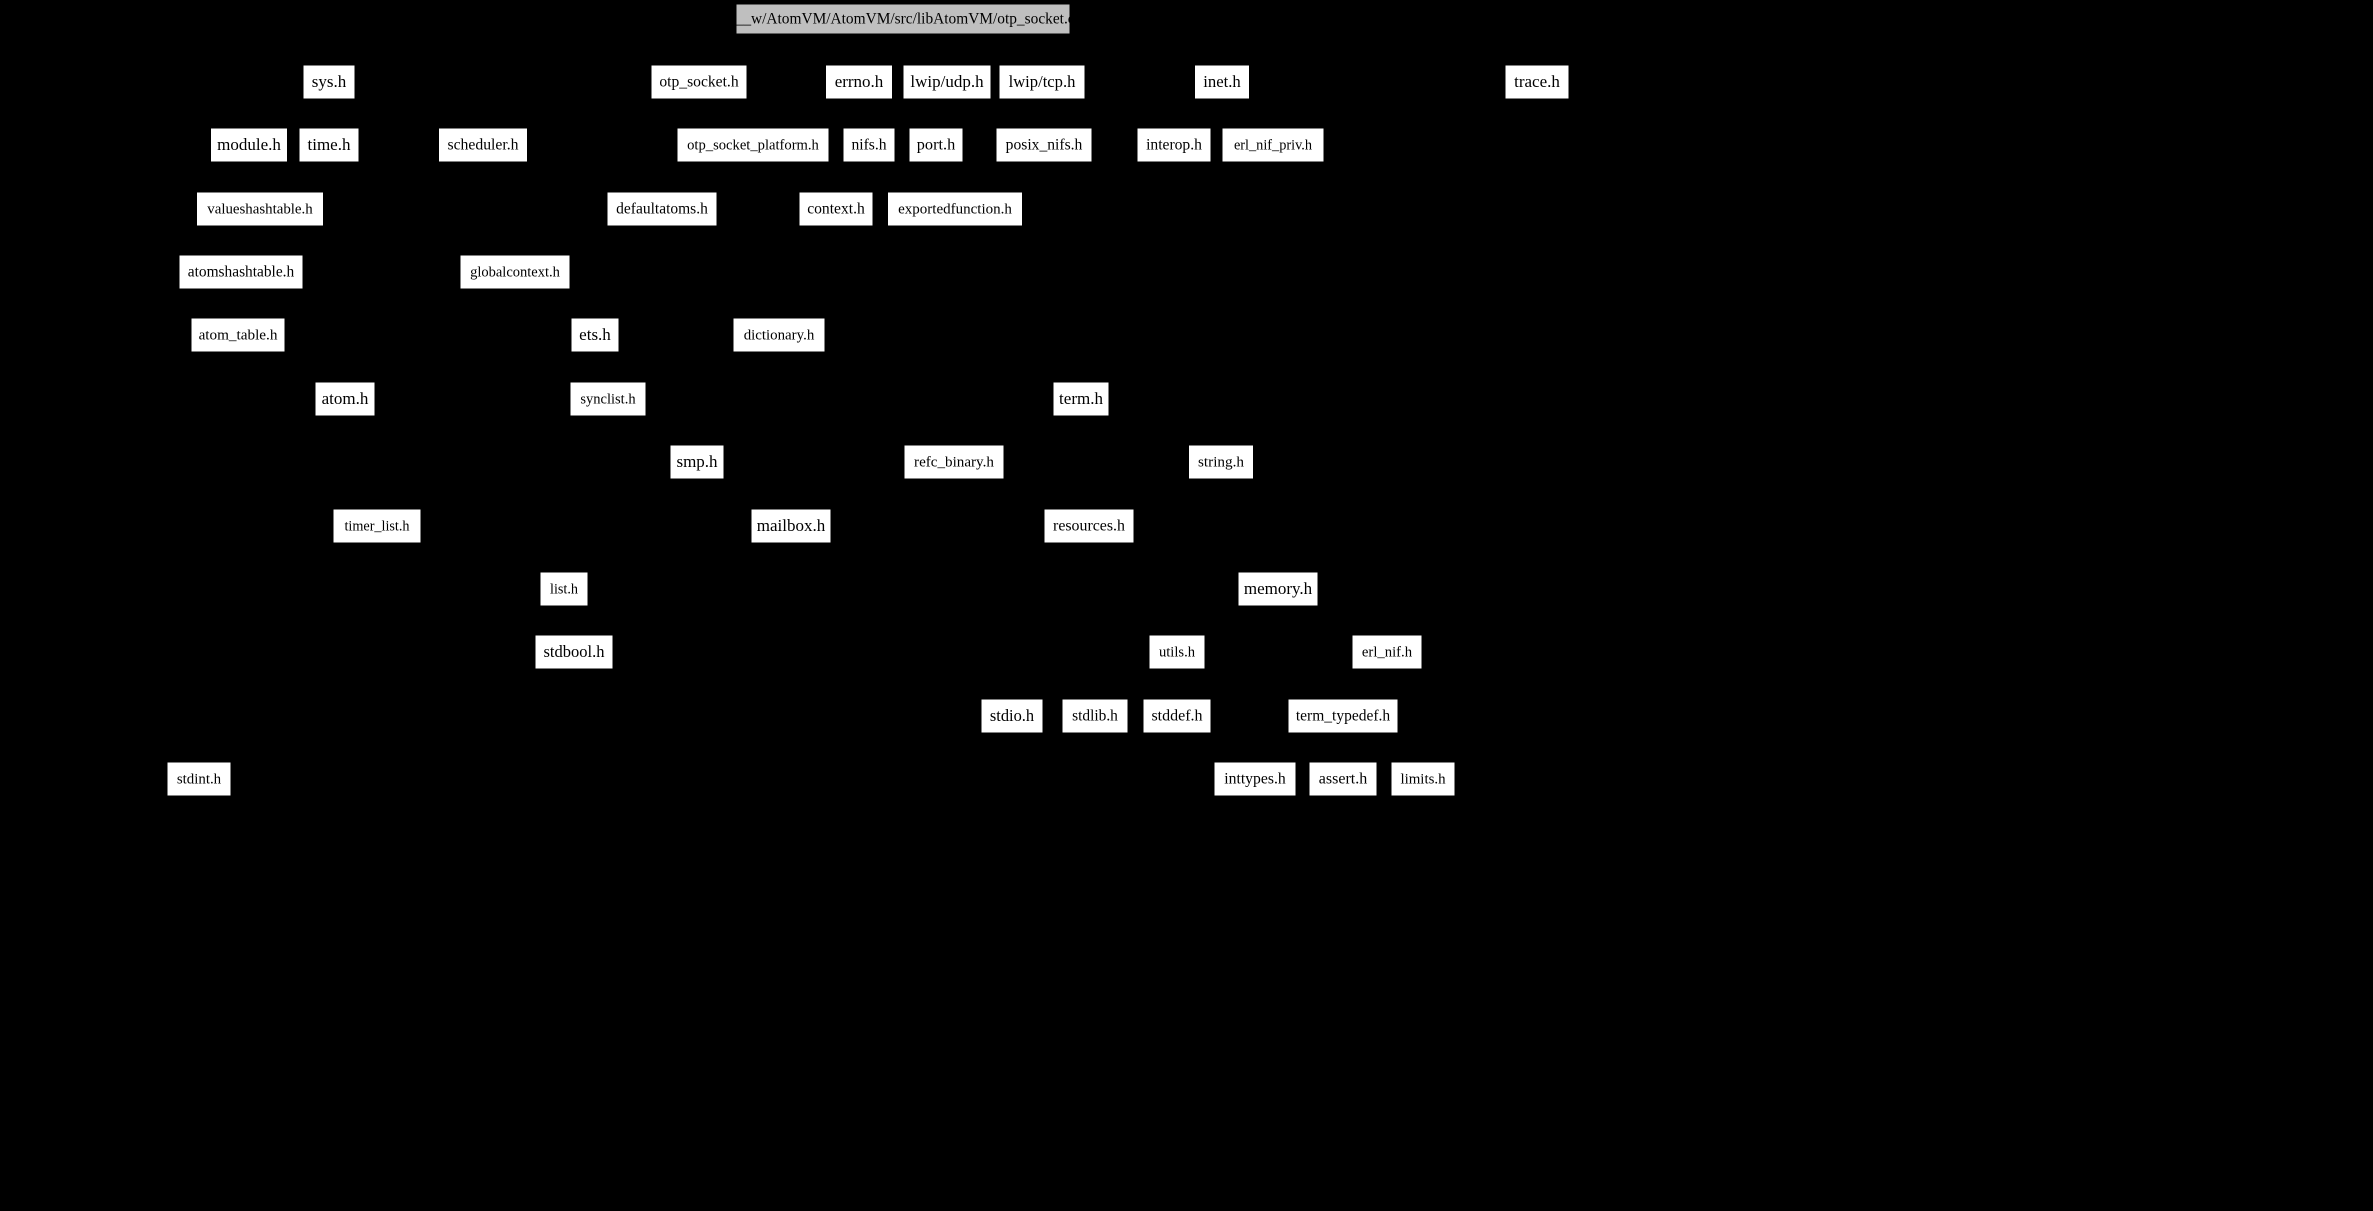 The width and height of the screenshot is (2373, 1211). I want to click on graph-node: ets.h, so click(595, 335).